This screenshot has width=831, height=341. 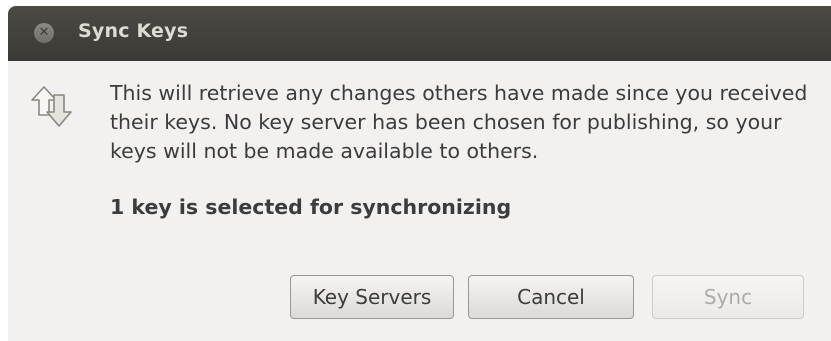 I want to click on close-icon: ✕, so click(x=44, y=33).